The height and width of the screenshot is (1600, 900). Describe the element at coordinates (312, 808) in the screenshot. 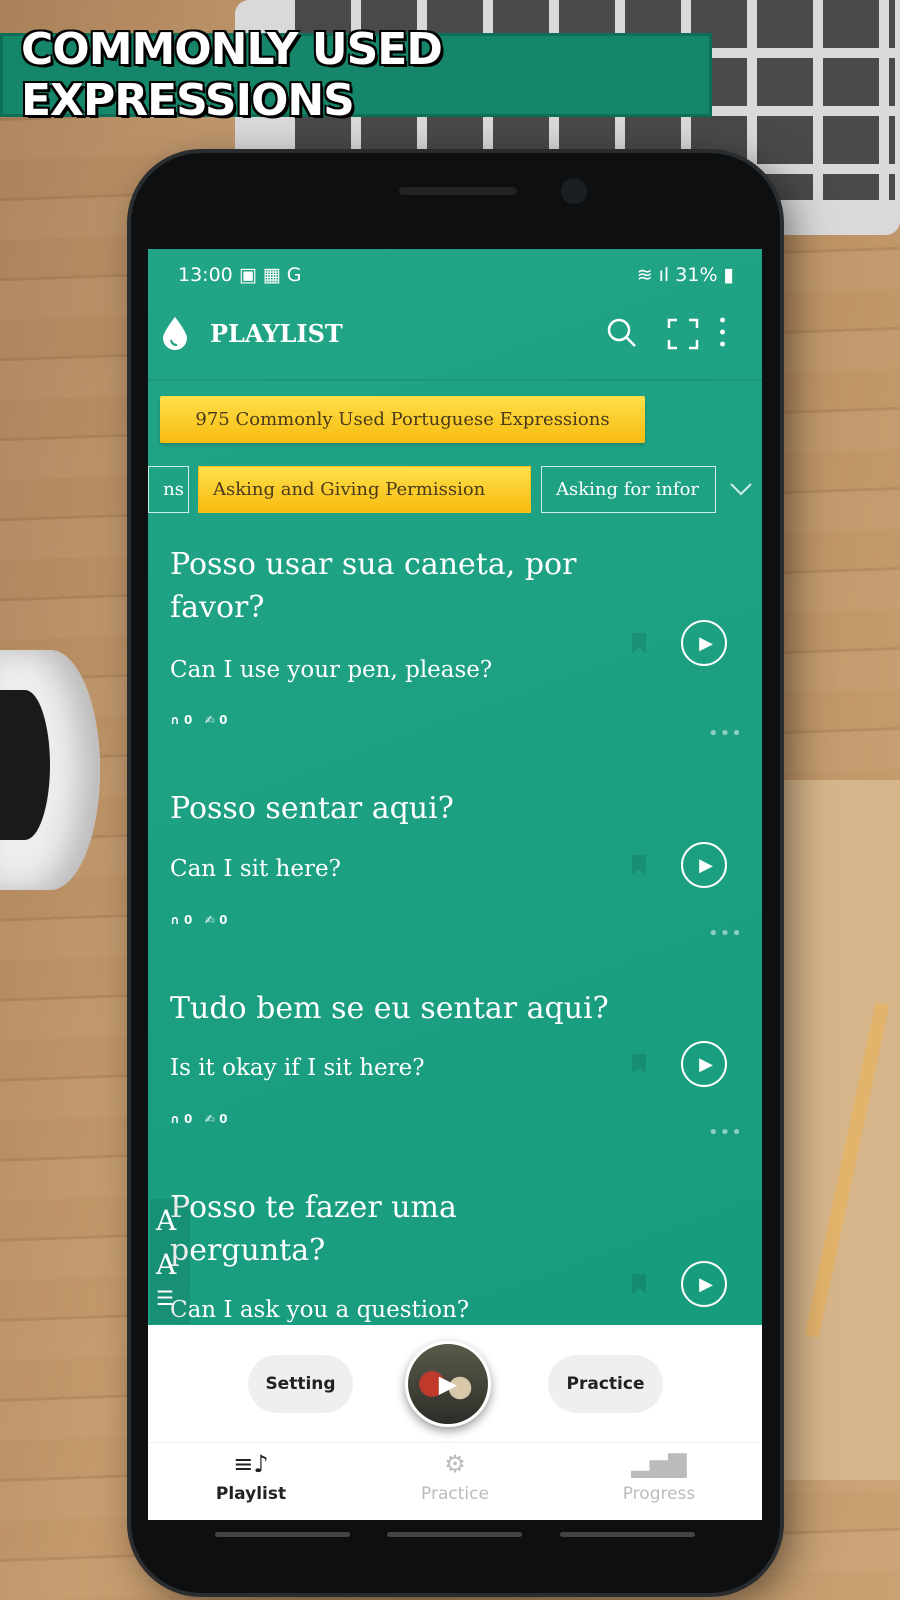

I see `expression-portuguese: Posso sentar aqui?` at that location.